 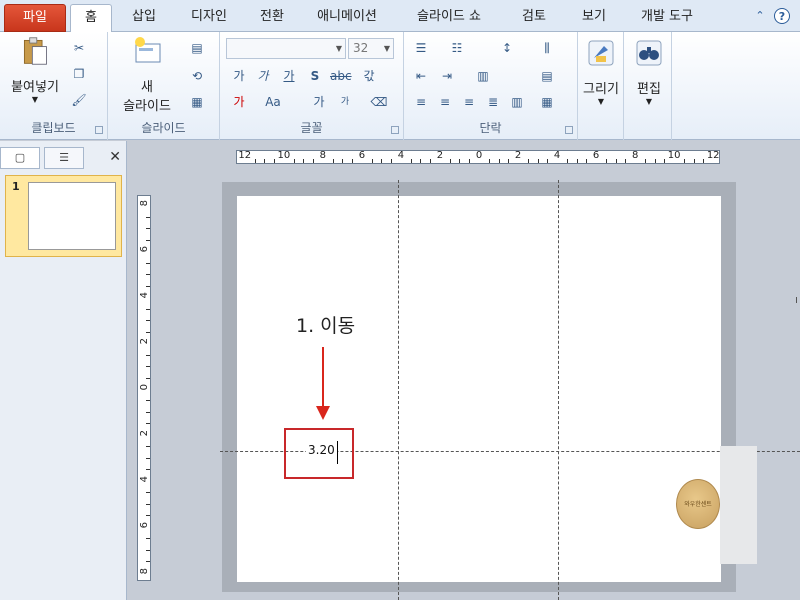 I want to click on paste-icon, so click(x=35, y=51).